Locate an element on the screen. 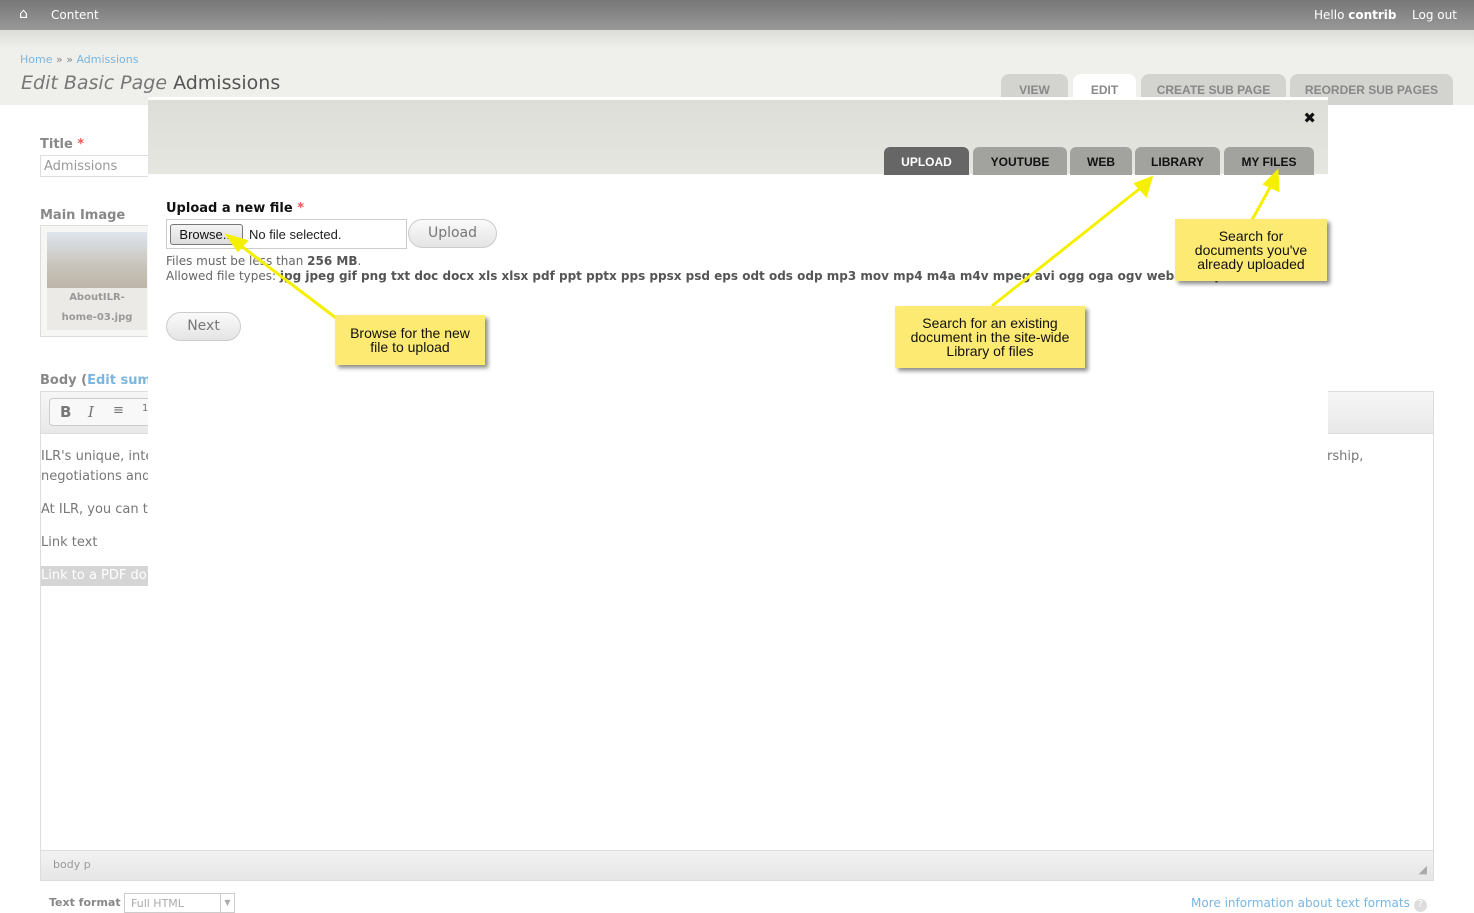  bulleted-list-icon: ≡ is located at coordinates (118, 410).